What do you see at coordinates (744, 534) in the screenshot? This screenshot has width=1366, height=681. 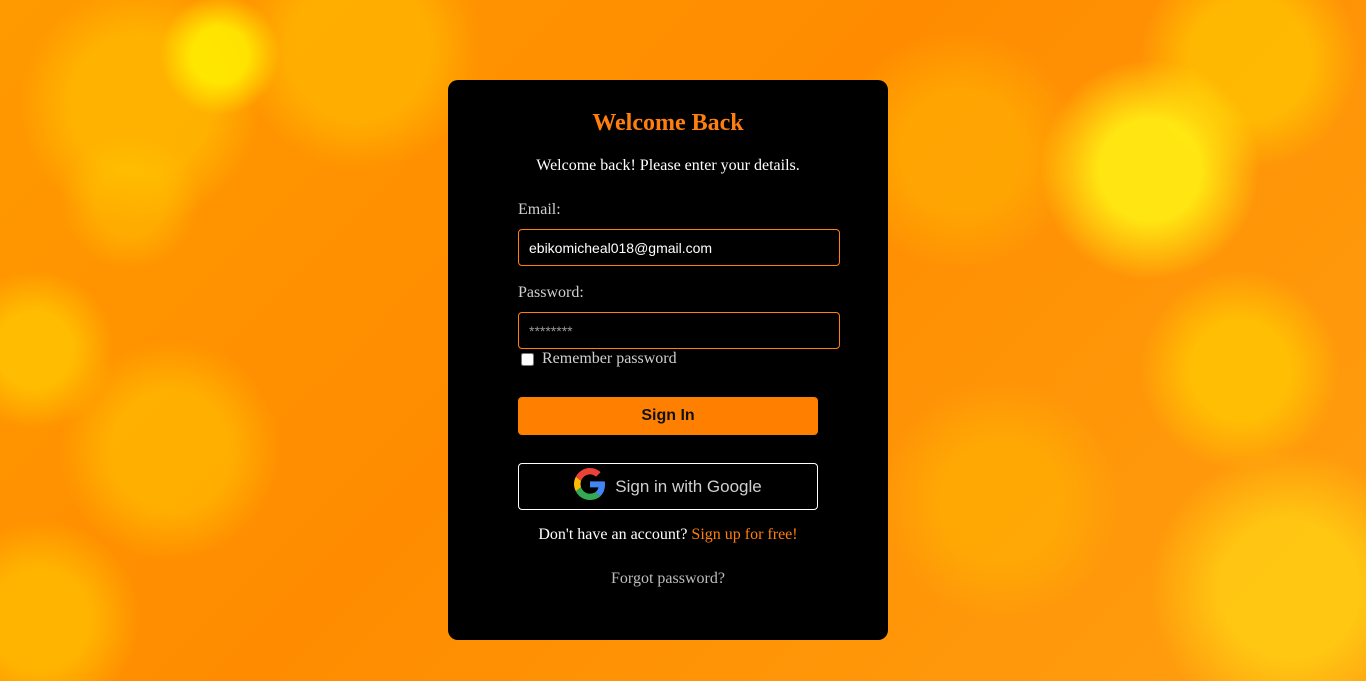 I see `signup-link: Sign up for free!` at bounding box center [744, 534].